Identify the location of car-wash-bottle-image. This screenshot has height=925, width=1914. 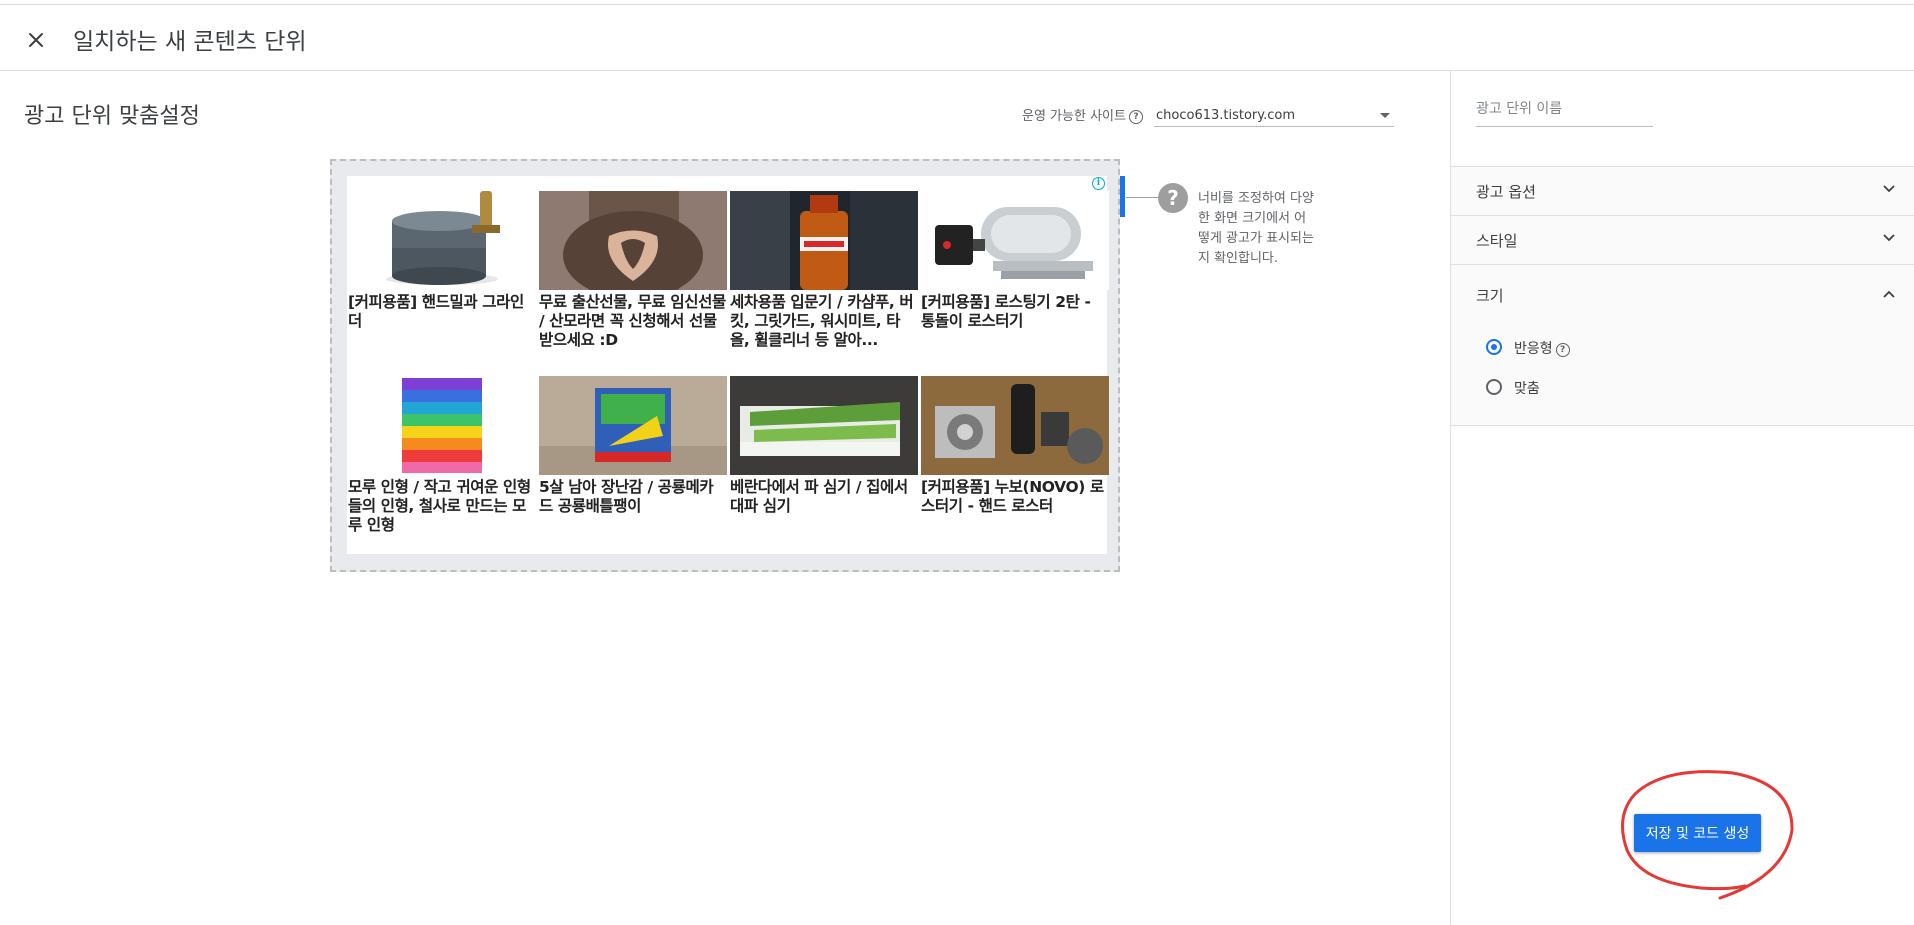
(824, 240).